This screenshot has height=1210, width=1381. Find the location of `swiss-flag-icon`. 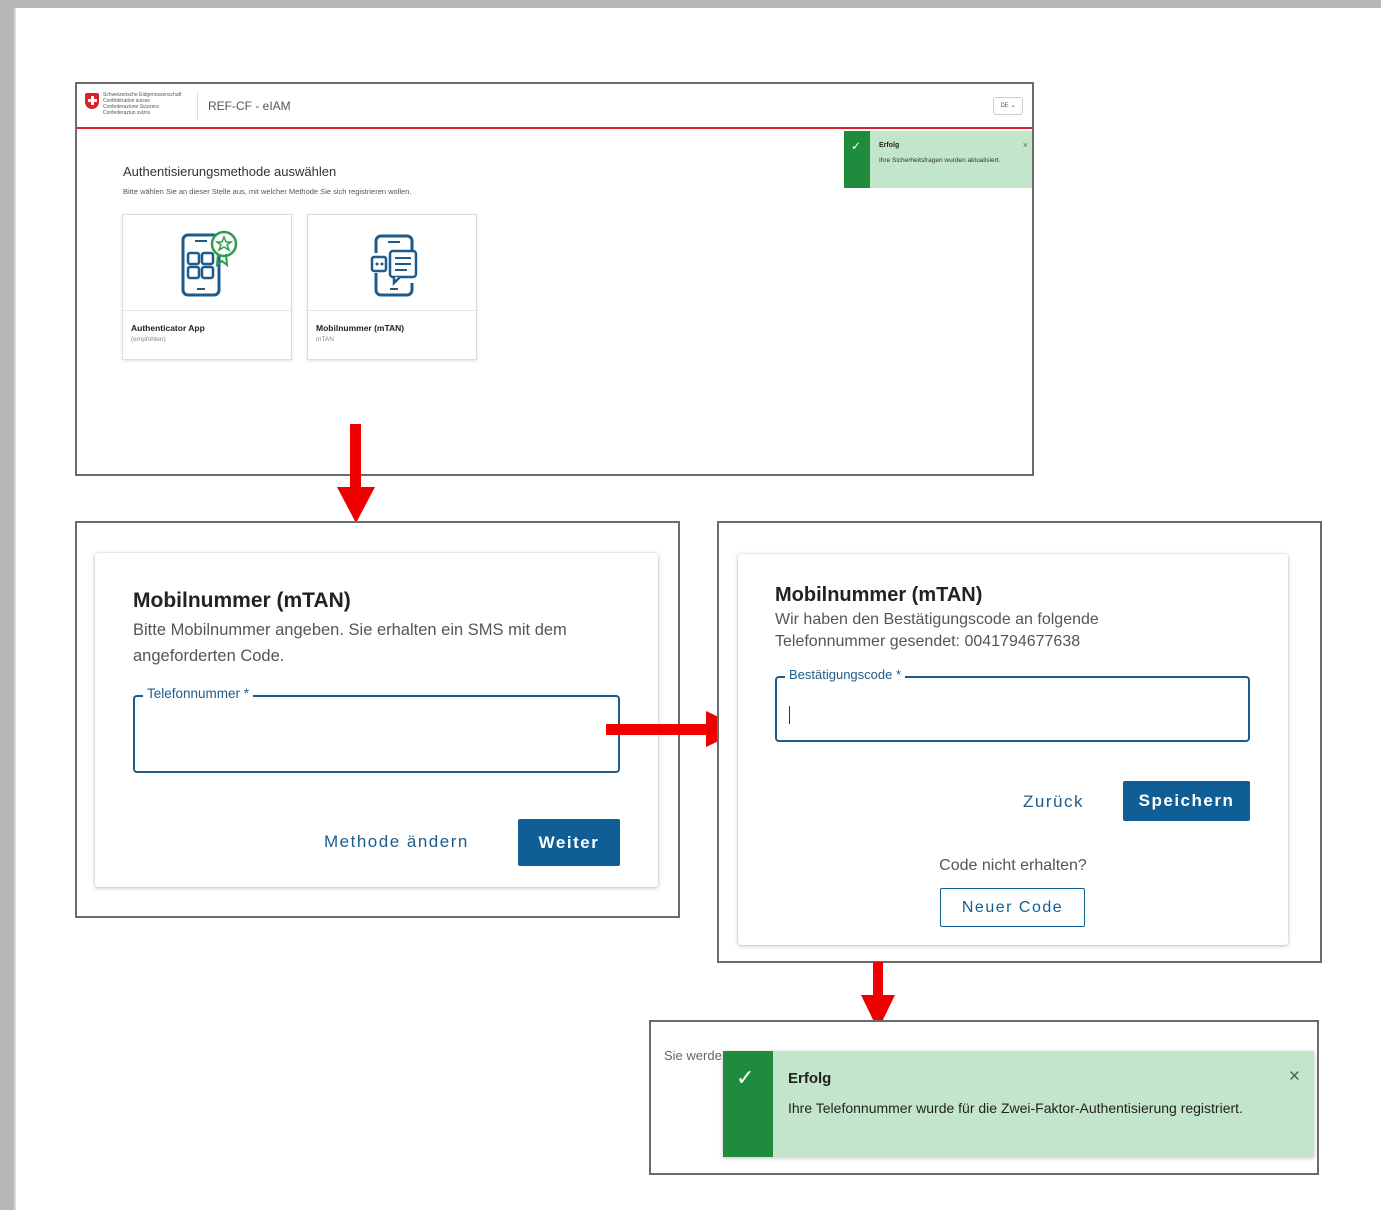

swiss-flag-icon is located at coordinates (92, 101).